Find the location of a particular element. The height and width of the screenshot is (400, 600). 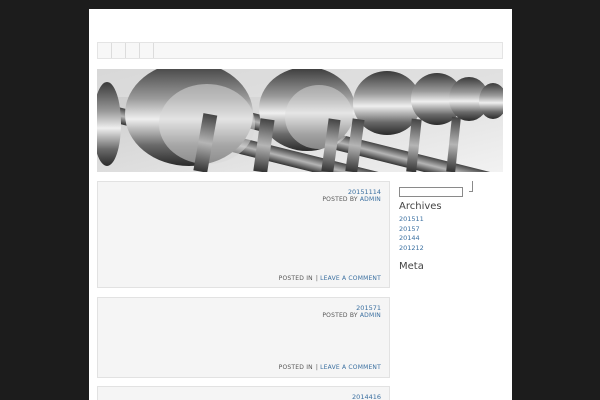

post-3: 2014416 is located at coordinates (243, 393).